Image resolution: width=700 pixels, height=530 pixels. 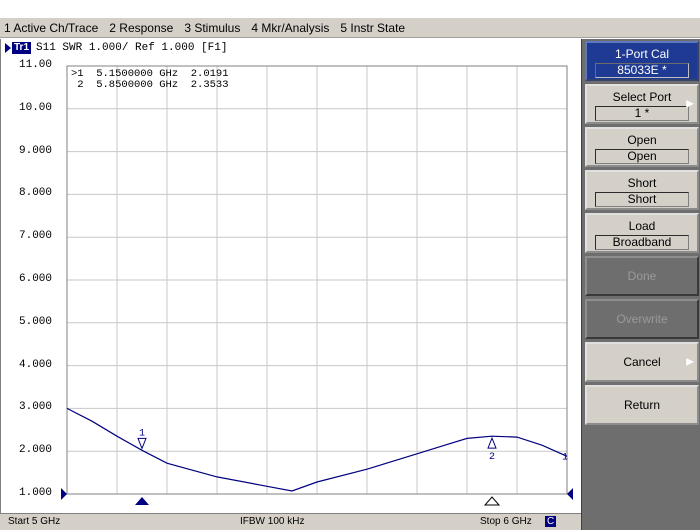 I want to click on if-bandwidth: IFBW 100 kHz, so click(x=272, y=521).